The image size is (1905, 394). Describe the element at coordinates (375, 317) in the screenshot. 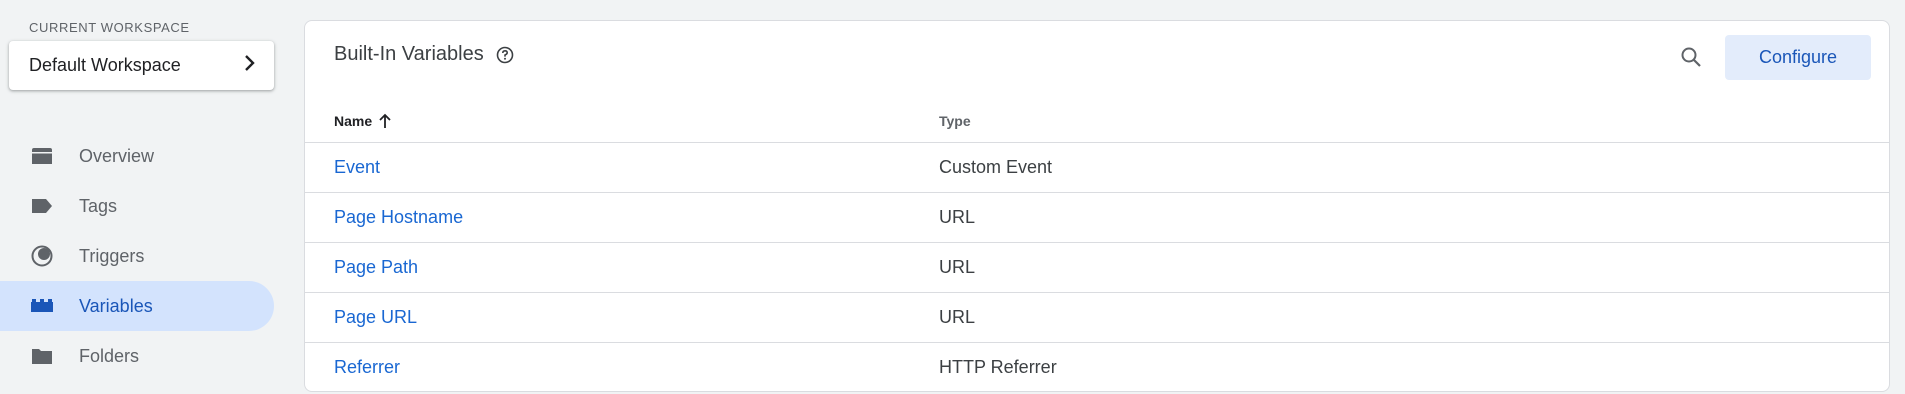

I see `variable-name-link: Page URL` at that location.